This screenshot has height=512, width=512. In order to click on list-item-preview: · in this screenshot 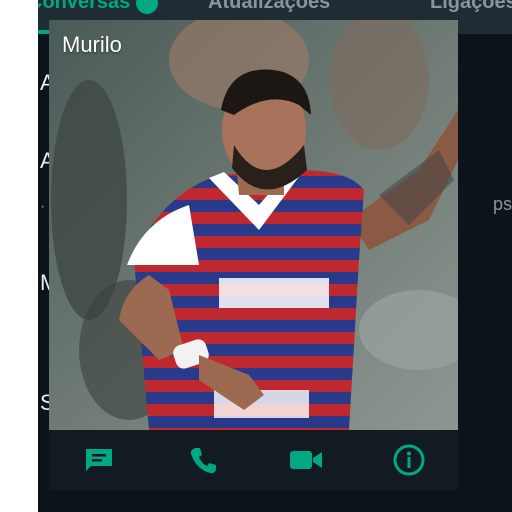, I will do `click(43, 206)`.